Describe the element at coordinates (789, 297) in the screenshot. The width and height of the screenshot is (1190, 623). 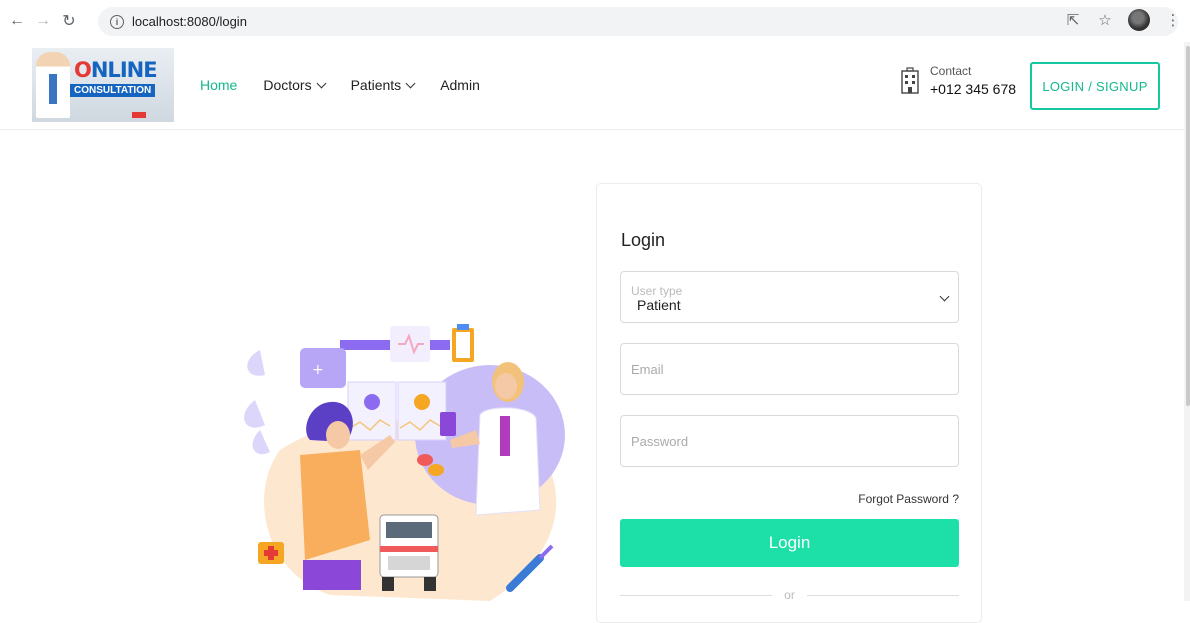
I see `user-type-select: User type Patient` at that location.